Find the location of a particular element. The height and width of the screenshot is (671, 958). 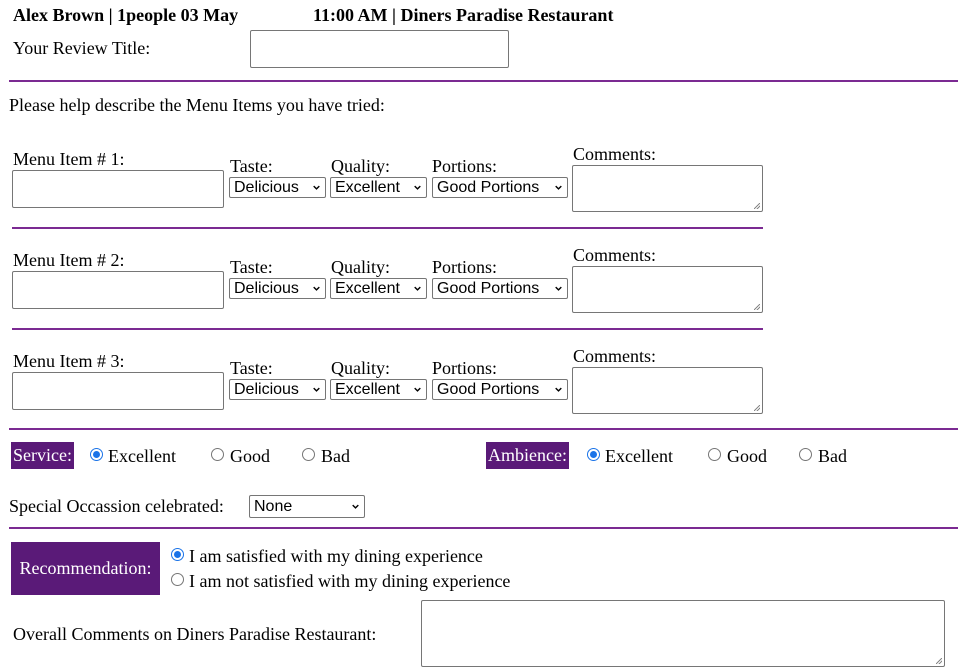

service-excellent-label: Excellent is located at coordinates (142, 456).